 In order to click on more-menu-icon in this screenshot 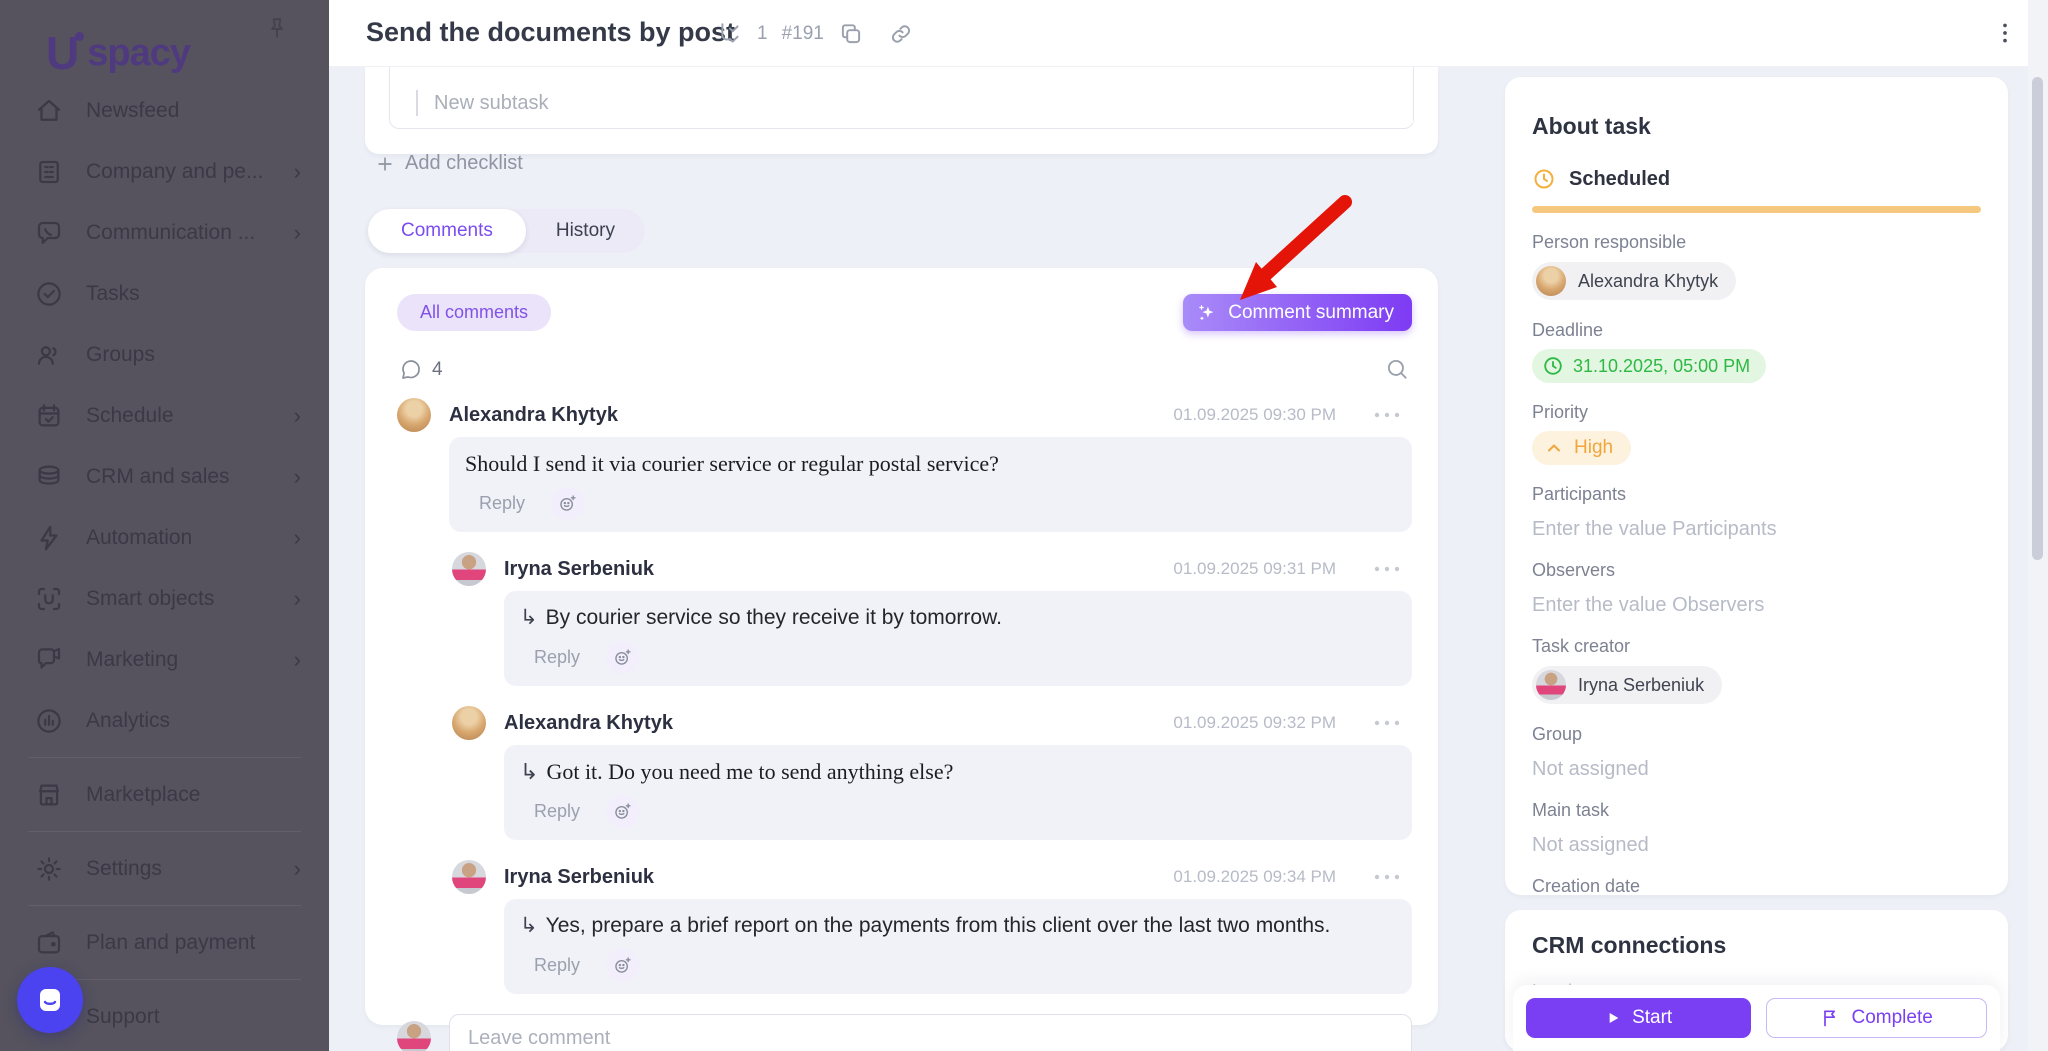, I will do `click(2005, 34)`.